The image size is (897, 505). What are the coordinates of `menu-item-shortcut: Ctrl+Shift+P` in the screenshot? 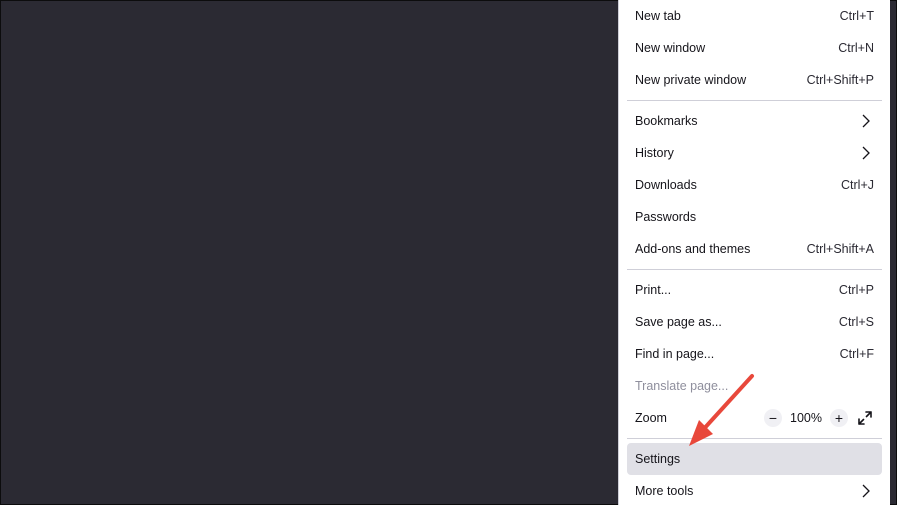 It's located at (840, 80).